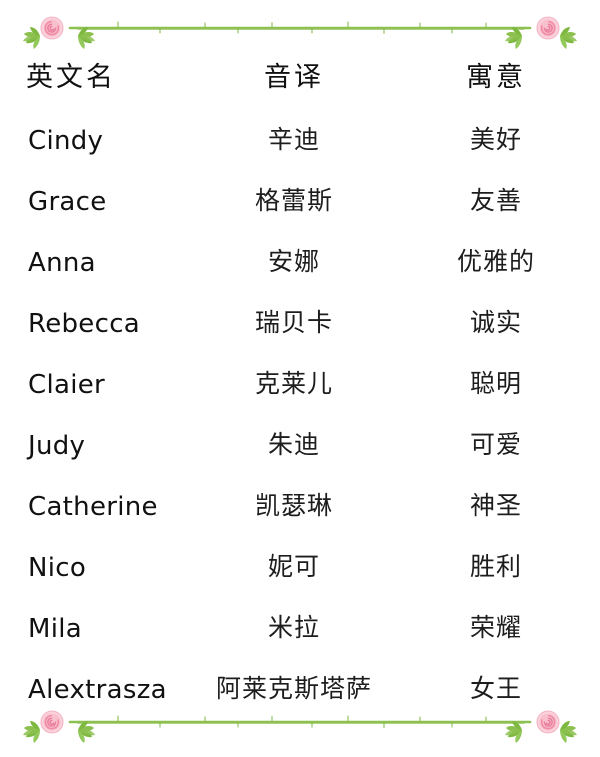  What do you see at coordinates (293, 201) in the screenshot?
I see `cell-transliteration: 格蕾斯` at bounding box center [293, 201].